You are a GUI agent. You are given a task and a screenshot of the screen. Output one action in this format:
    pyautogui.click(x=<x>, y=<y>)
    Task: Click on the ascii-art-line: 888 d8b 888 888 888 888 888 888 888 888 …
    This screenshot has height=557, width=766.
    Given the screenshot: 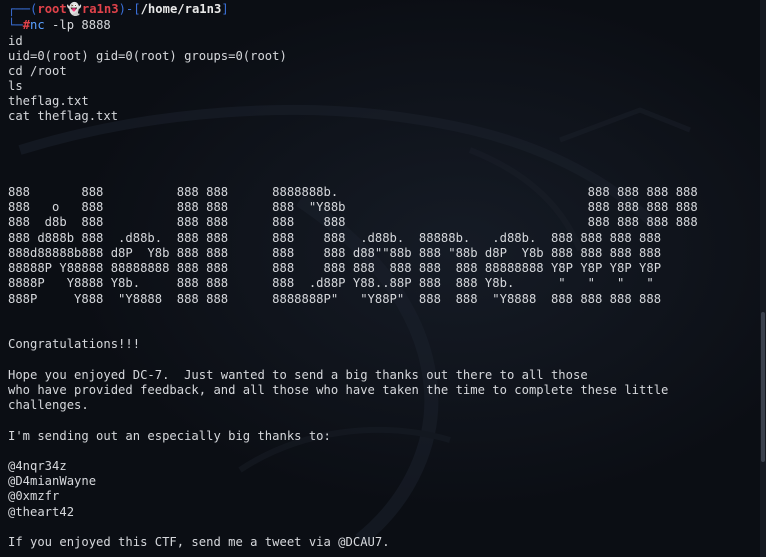 What is the action you would take?
    pyautogui.click(x=353, y=222)
    